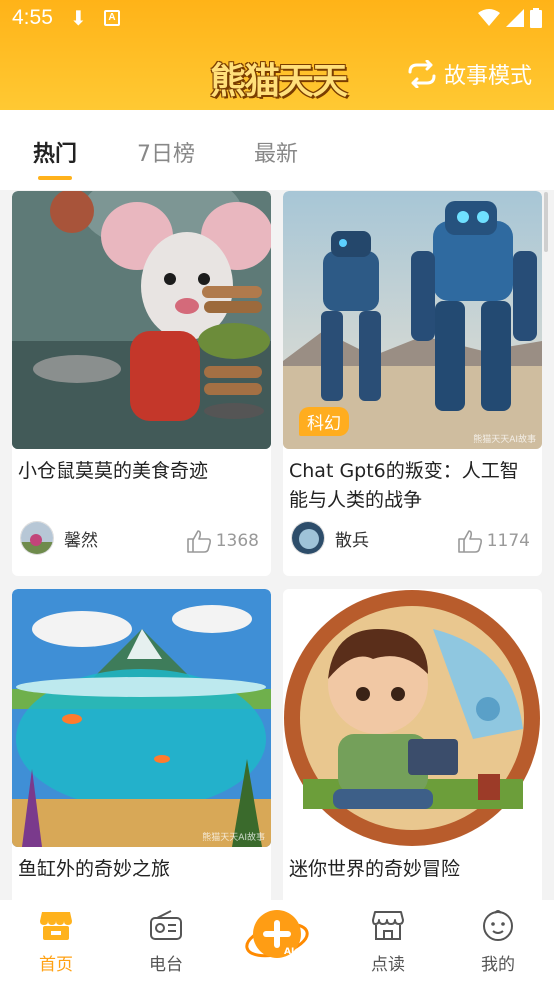 This screenshot has width=554, height=984. What do you see at coordinates (546, 222) in the screenshot?
I see `scrollbar` at bounding box center [546, 222].